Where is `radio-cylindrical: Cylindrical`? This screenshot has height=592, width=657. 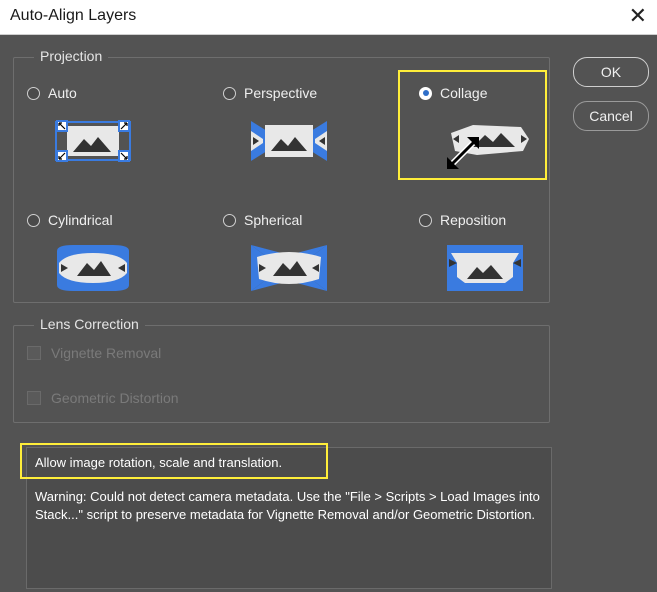
radio-cylindrical: Cylindrical is located at coordinates (70, 220).